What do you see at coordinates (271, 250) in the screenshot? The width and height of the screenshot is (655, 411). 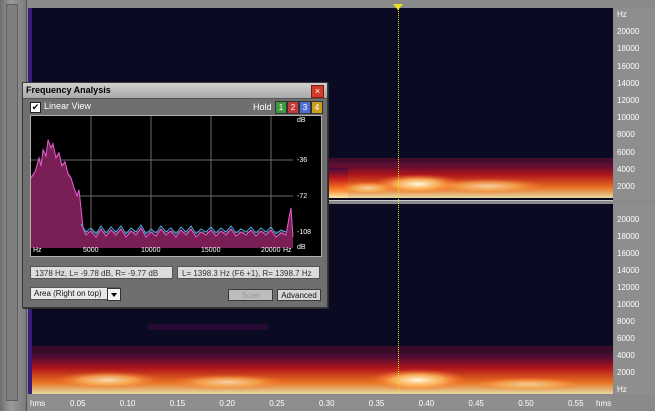 I see `x-axis-label: 20000` at bounding box center [271, 250].